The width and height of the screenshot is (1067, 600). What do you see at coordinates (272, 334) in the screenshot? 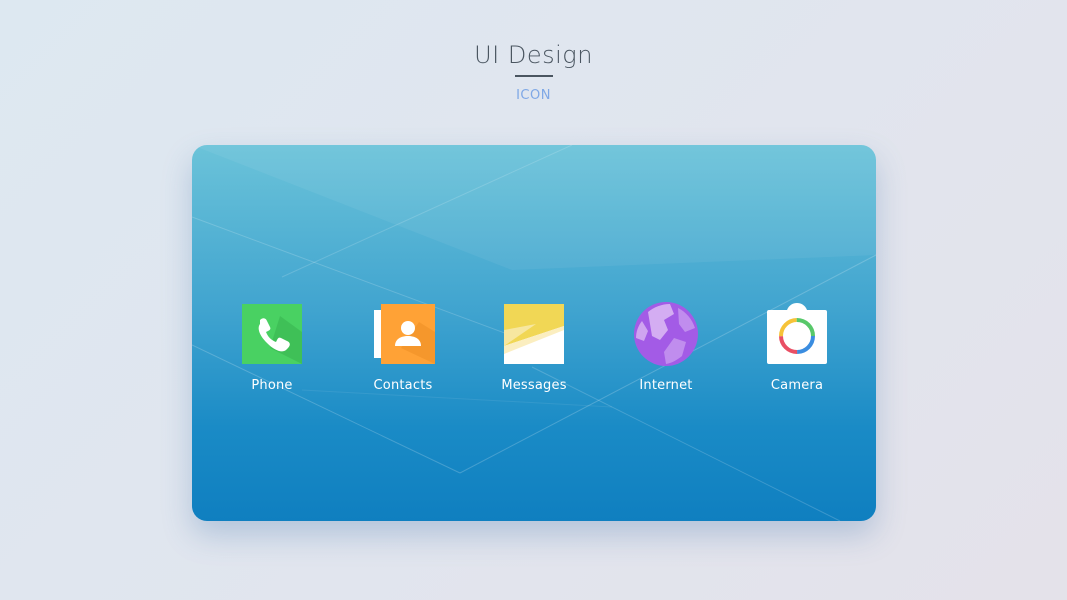
I see `phone-icon` at bounding box center [272, 334].